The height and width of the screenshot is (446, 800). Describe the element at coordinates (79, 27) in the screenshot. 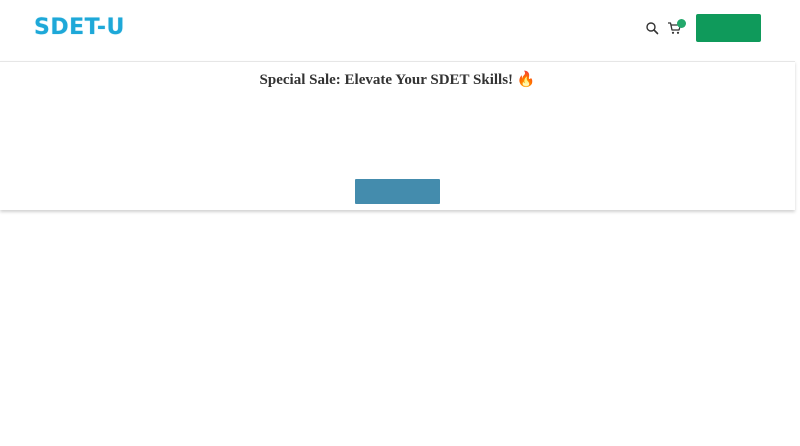

I see `logo-text: SDET-U` at that location.